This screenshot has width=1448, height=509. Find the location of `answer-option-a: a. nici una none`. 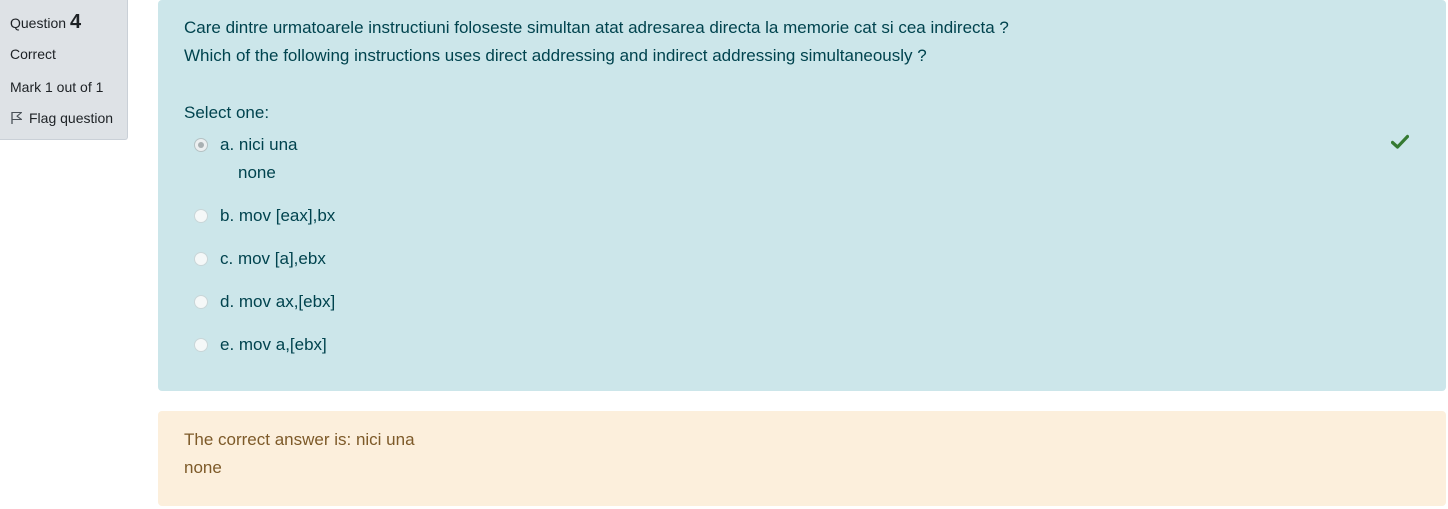

answer-option-a: a. nici una none is located at coordinates (246, 159).